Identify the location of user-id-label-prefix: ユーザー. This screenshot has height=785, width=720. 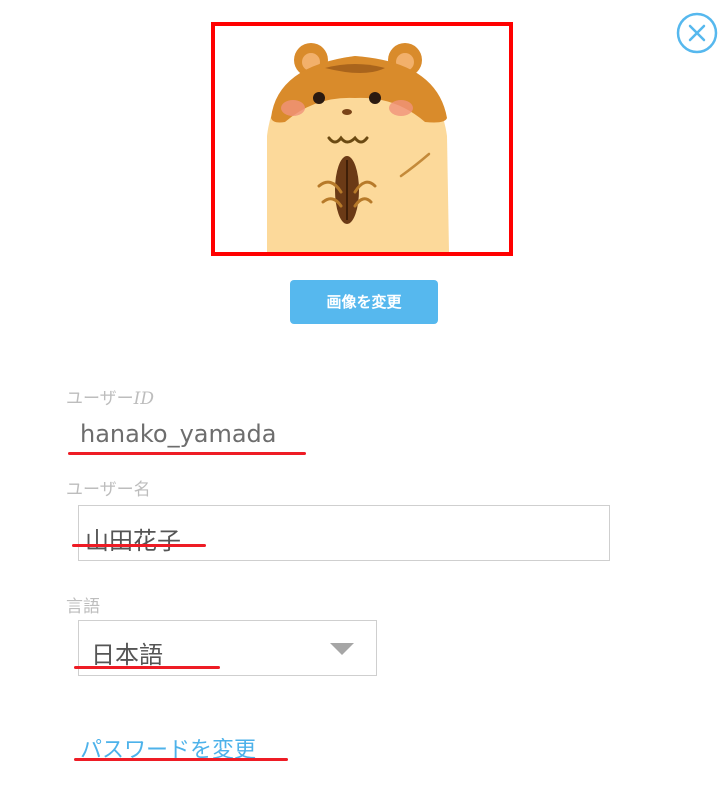
(100, 399).